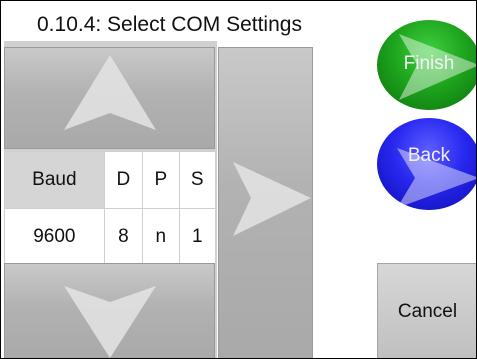 Image resolution: width=477 pixels, height=359 pixels. What do you see at coordinates (272, 199) in the screenshot?
I see `right-arrow-icon` at bounding box center [272, 199].